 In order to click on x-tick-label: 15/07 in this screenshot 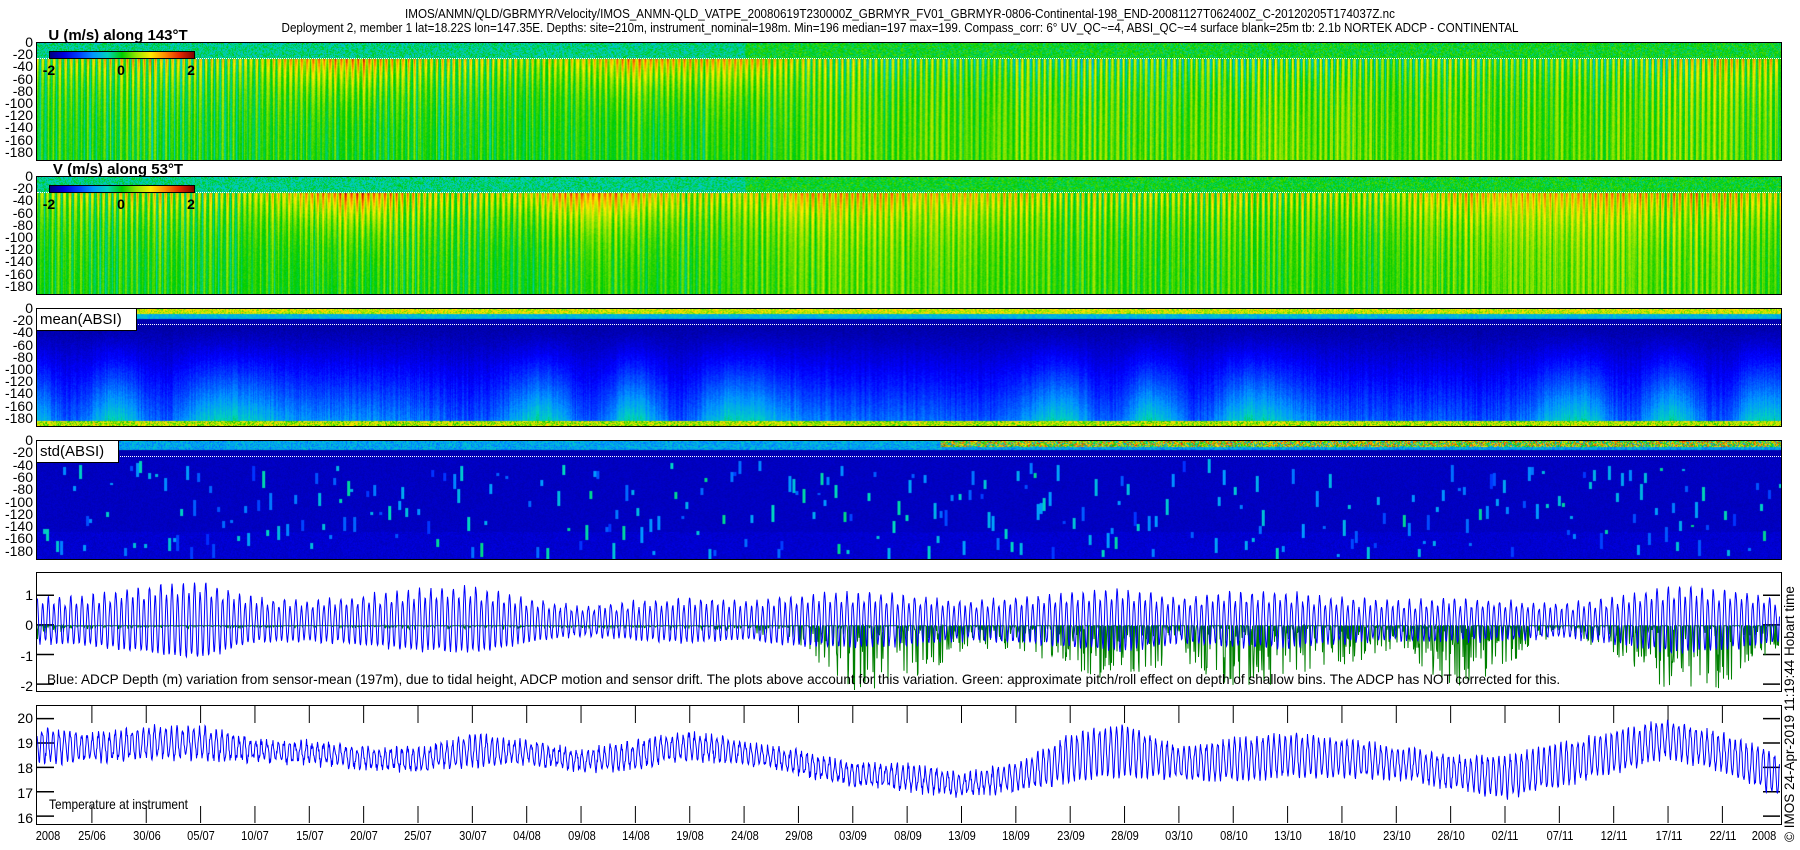, I will do `click(309, 835)`.